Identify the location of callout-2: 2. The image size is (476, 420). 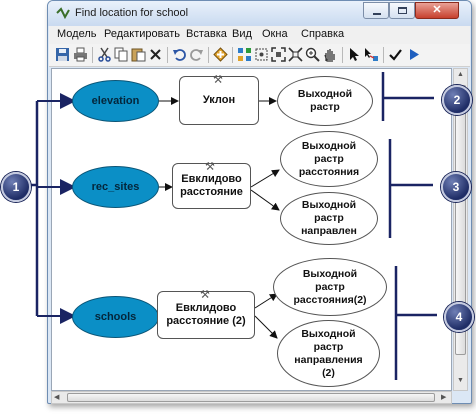
(457, 100).